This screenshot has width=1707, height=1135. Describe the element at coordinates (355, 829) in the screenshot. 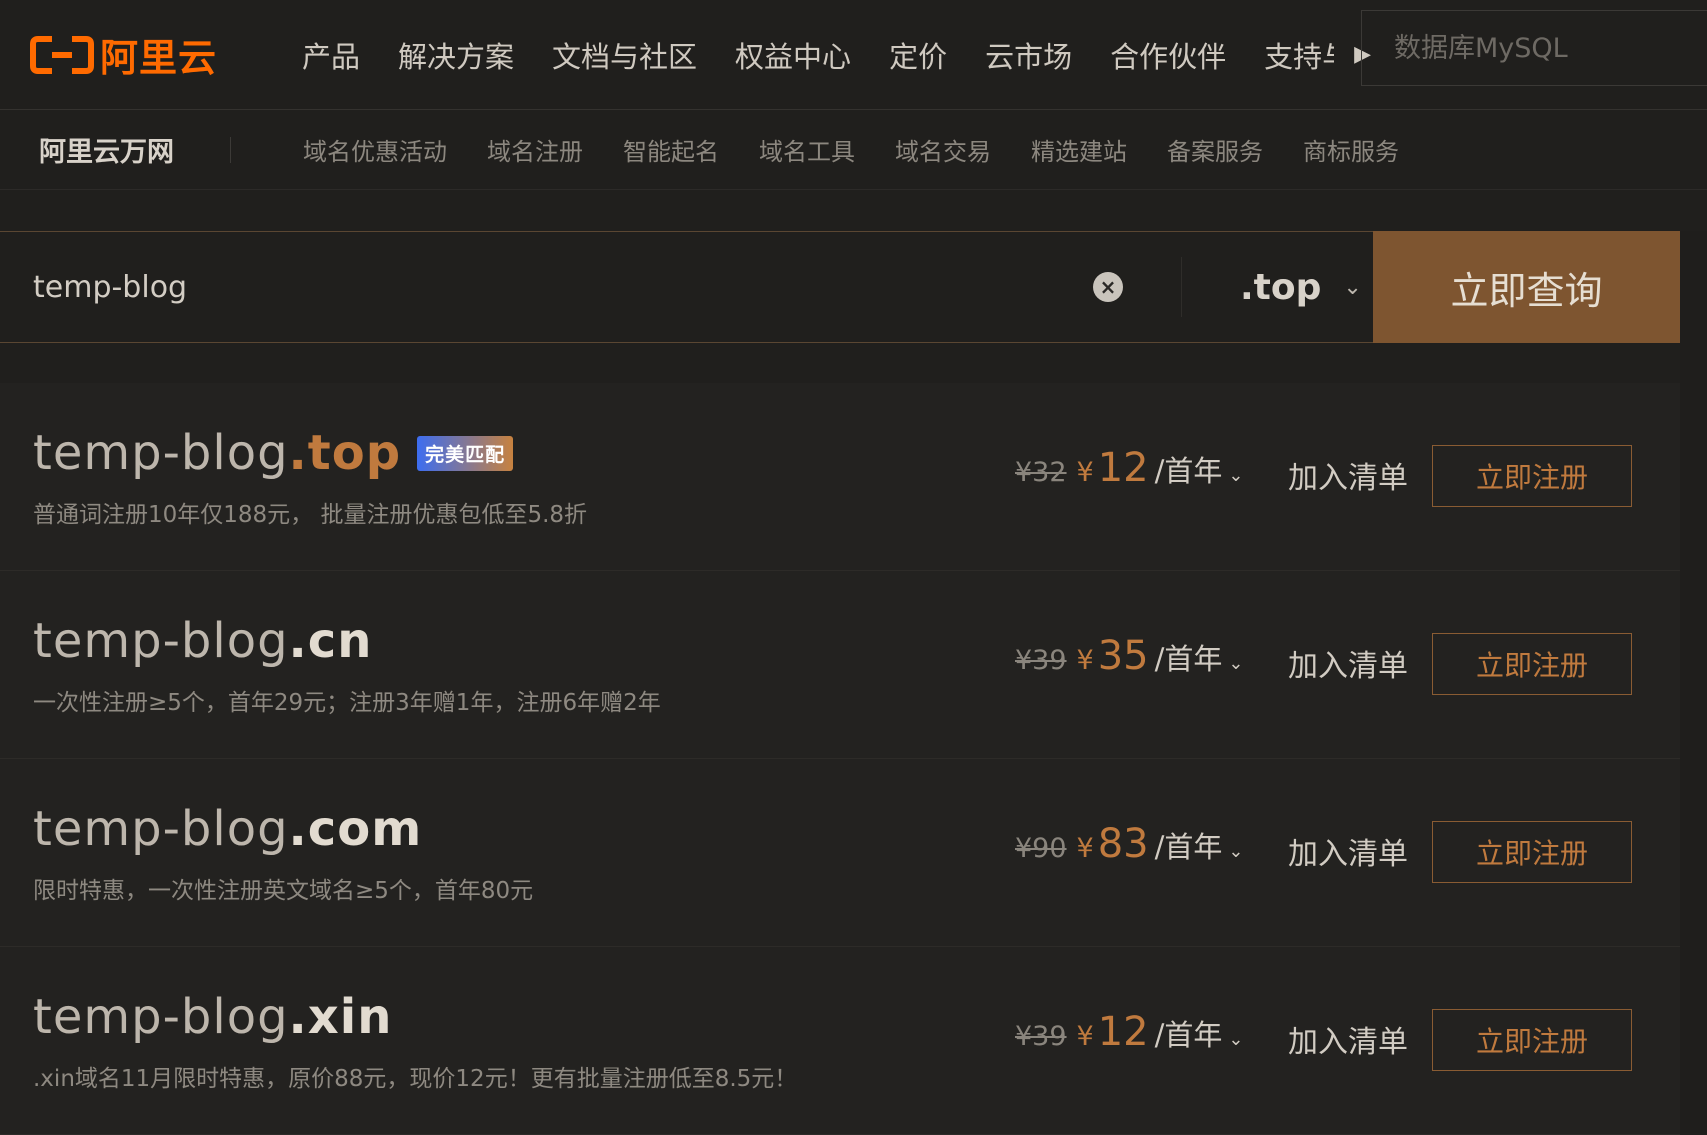

I see `domain-tld: .com` at that location.